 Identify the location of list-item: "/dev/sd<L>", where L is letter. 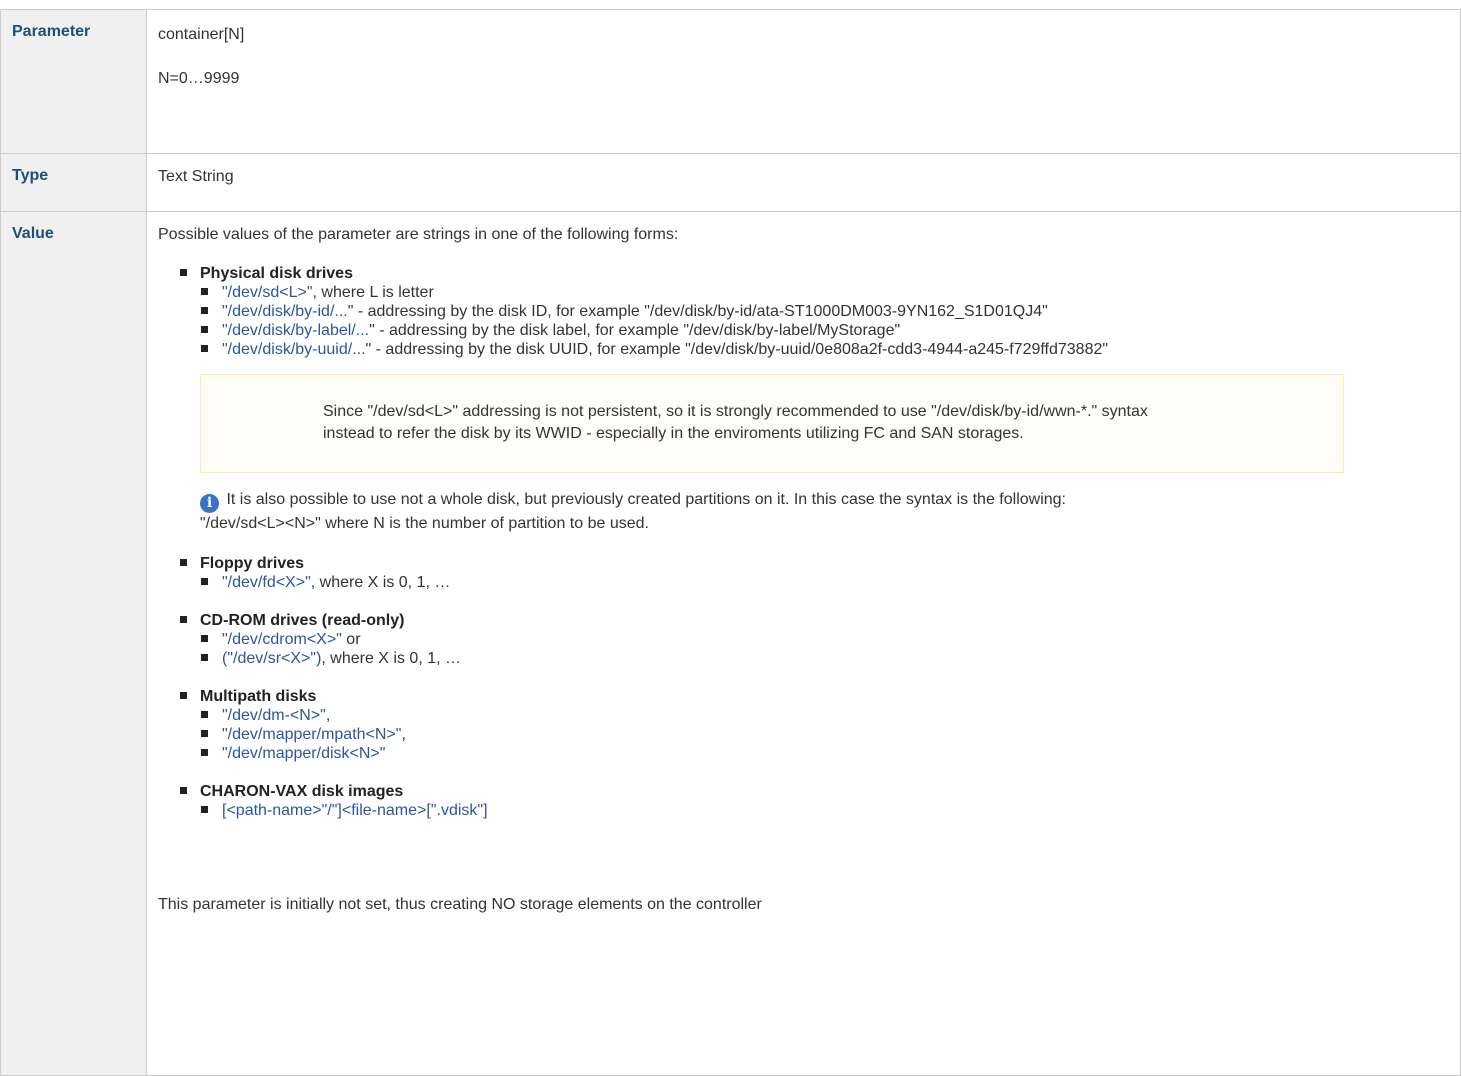
(830, 292).